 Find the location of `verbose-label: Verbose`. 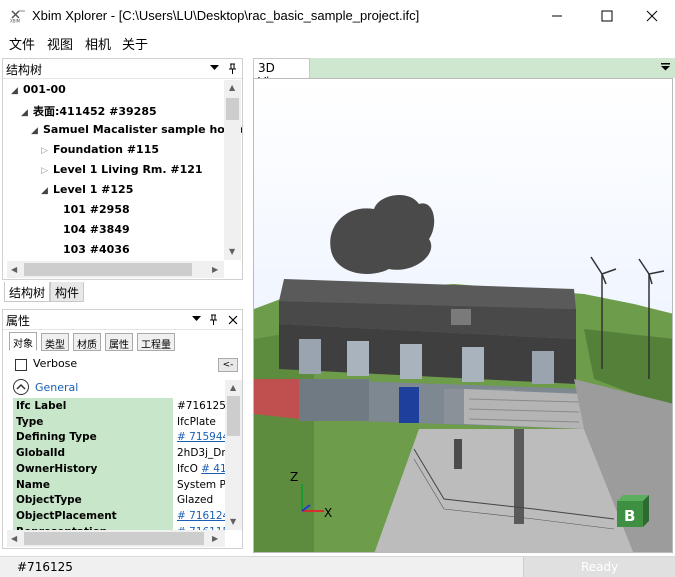

verbose-label: Verbose is located at coordinates (55, 363).